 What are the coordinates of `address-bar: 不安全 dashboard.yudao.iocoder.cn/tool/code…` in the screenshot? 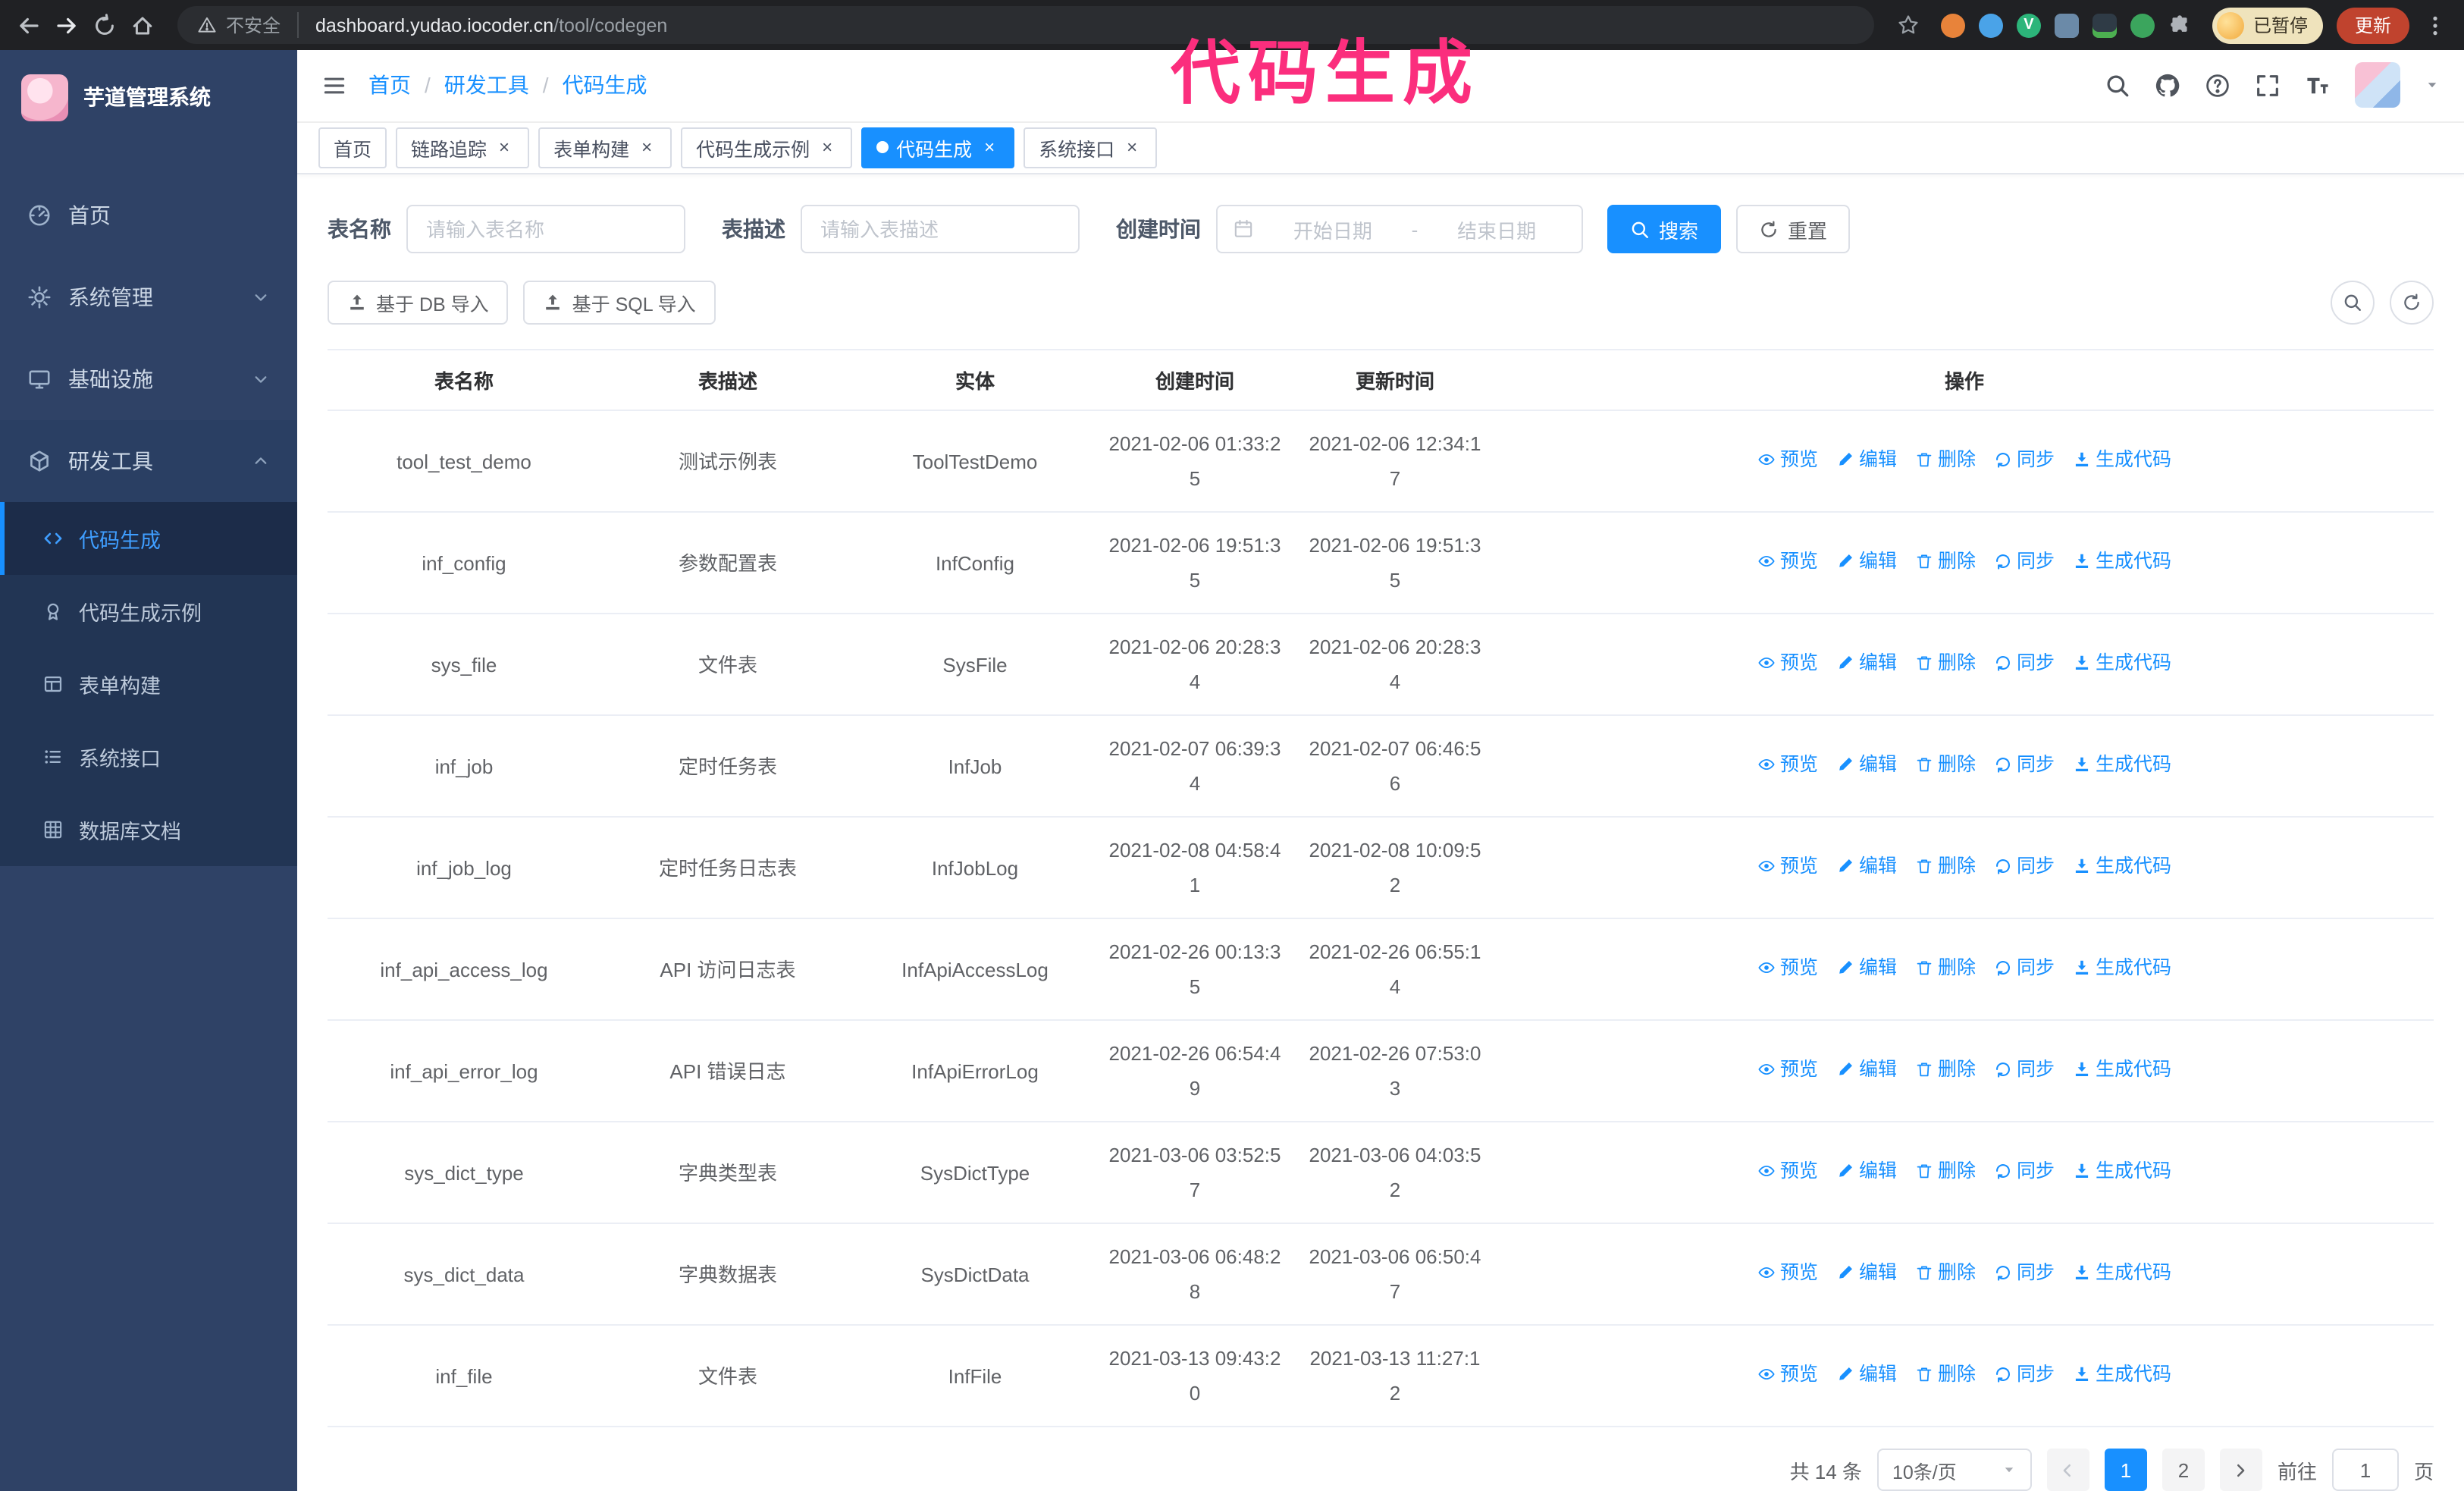 It's located at (1025, 25).